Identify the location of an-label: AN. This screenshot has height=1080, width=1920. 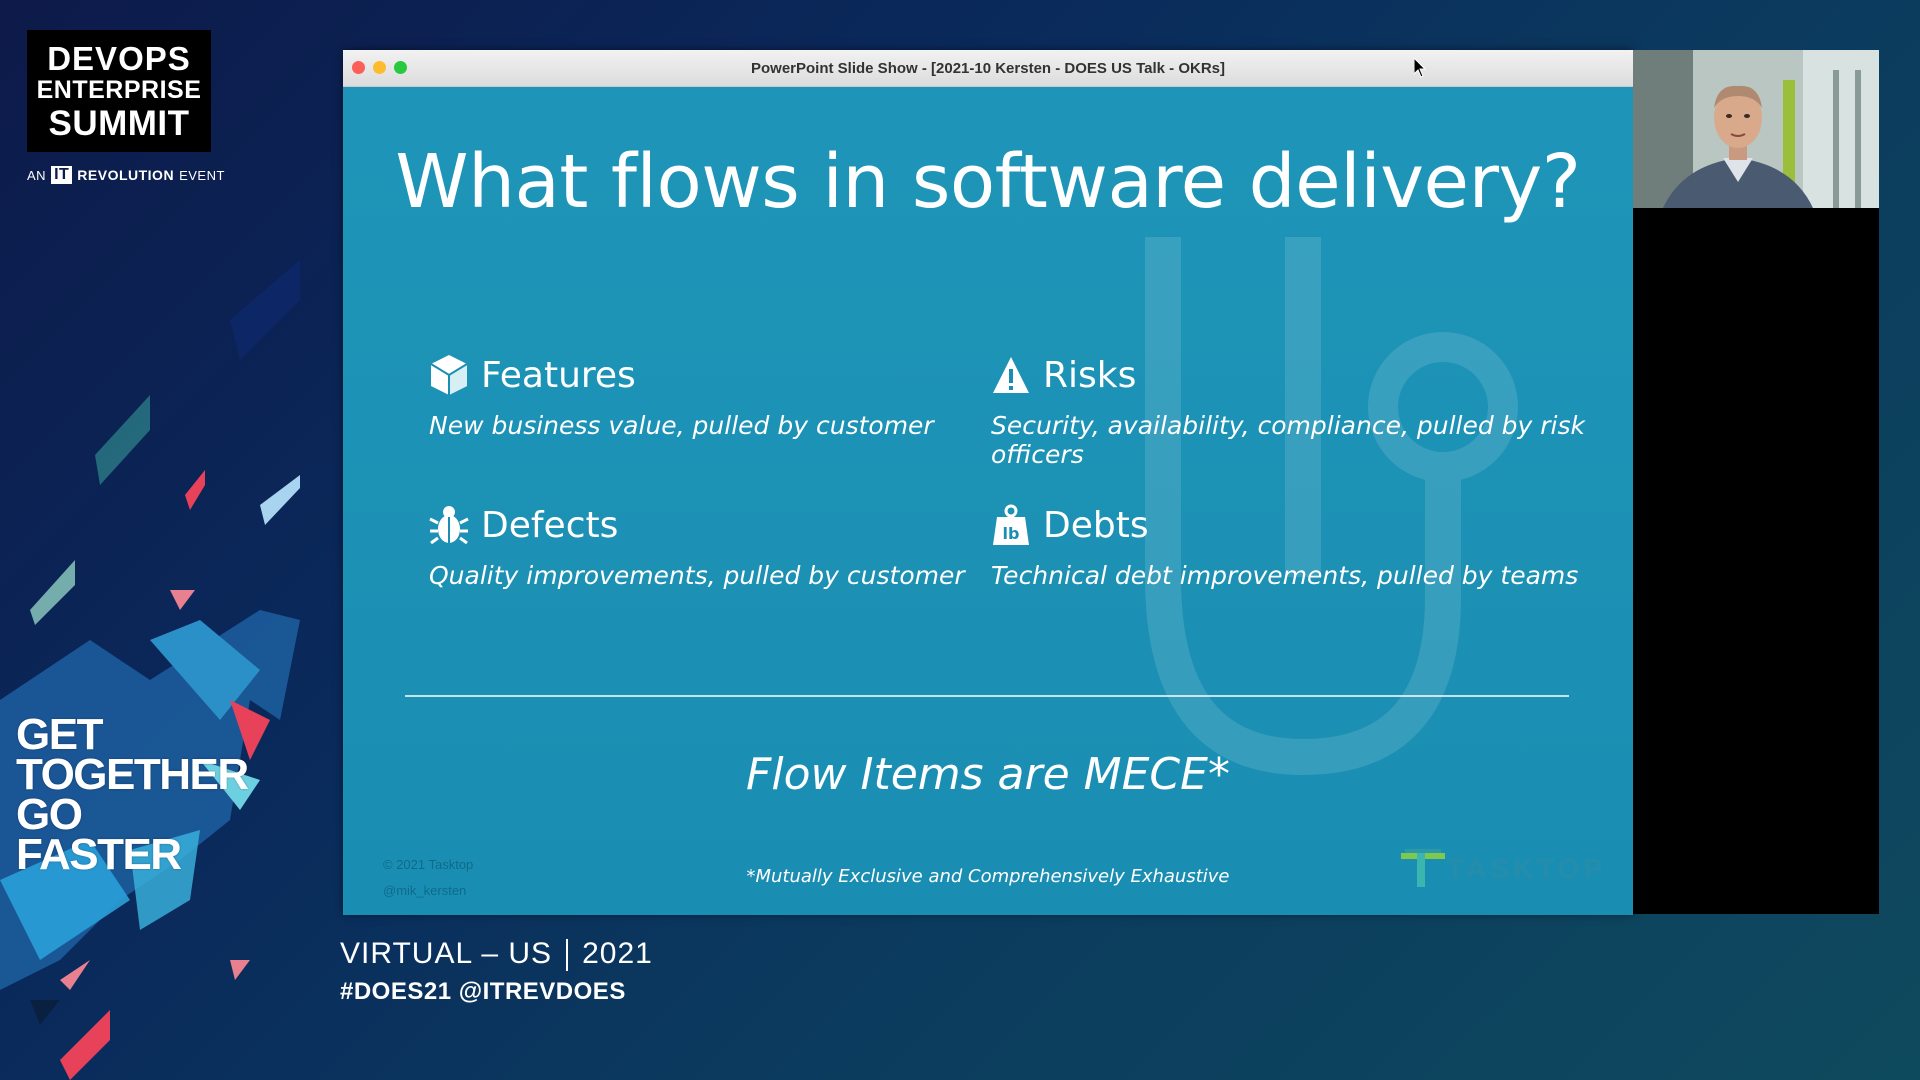
(37, 175).